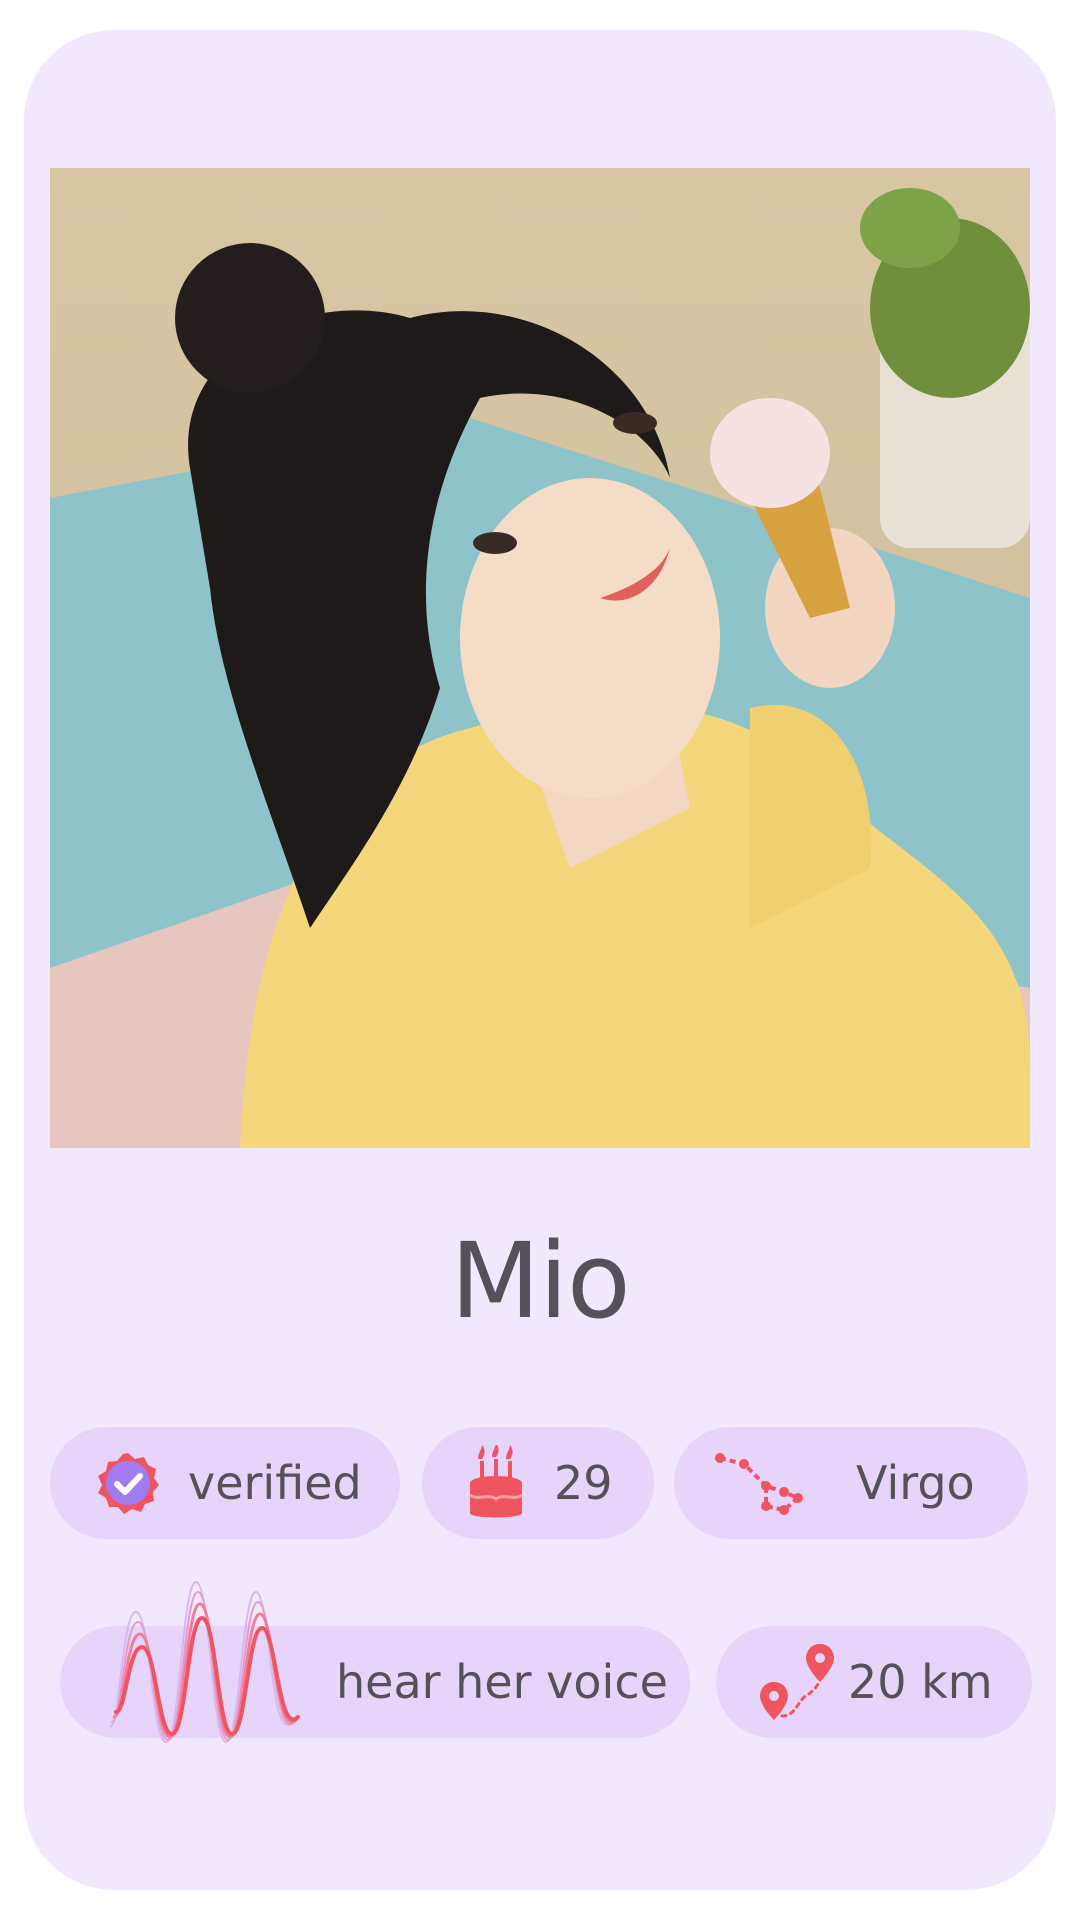  Describe the element at coordinates (496, 1483) in the screenshot. I see `birthday-cake-icon` at that location.